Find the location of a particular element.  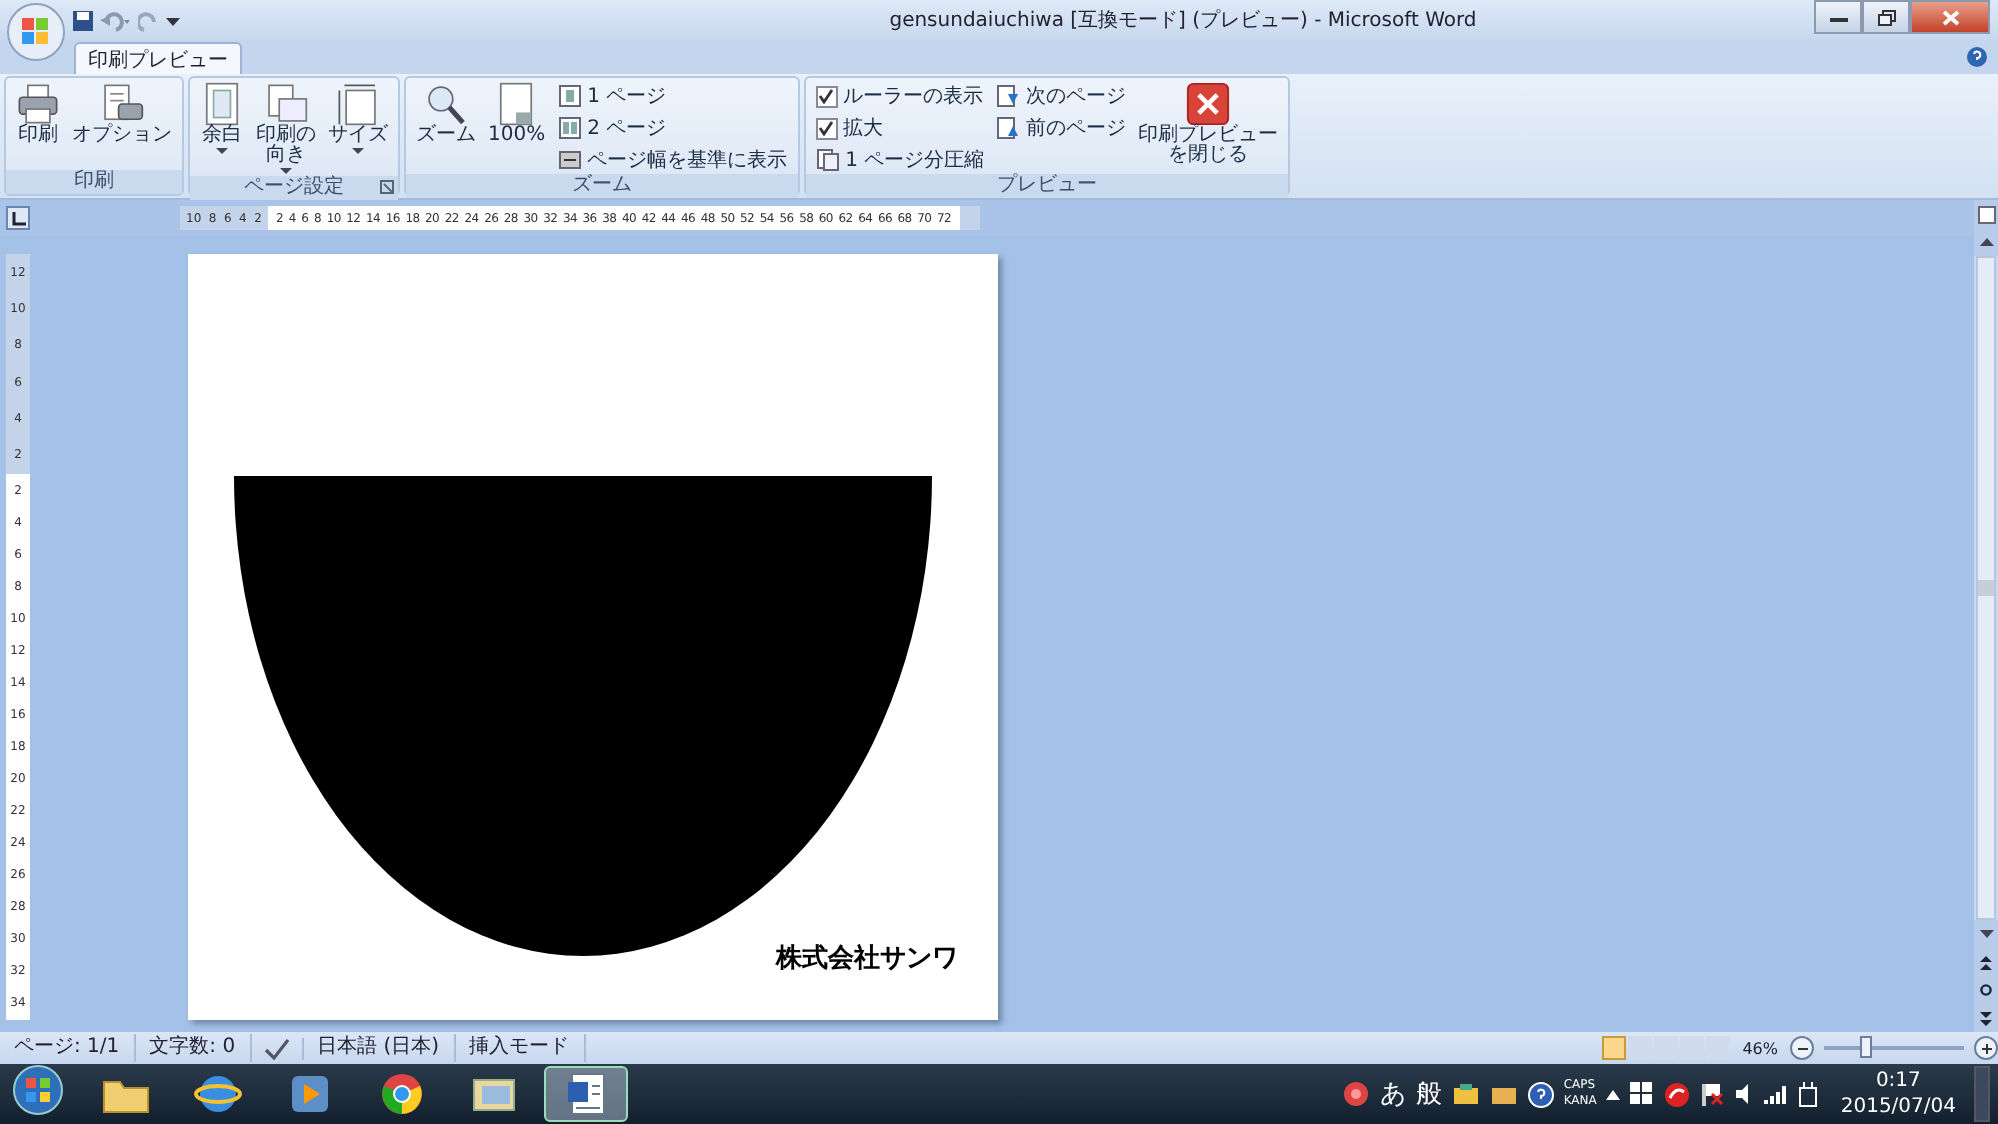

checkbox-label: ルーラーの表示 is located at coordinates (913, 96).